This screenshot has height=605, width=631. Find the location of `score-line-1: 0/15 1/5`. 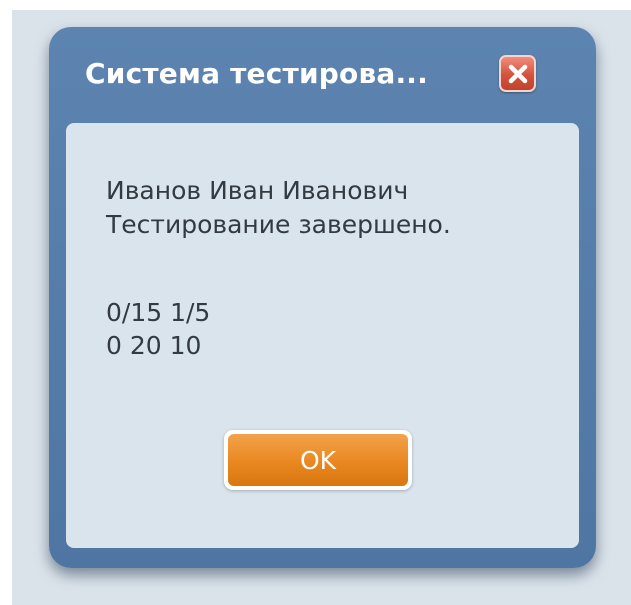

score-line-1: 0/15 1/5 is located at coordinates (158, 312).